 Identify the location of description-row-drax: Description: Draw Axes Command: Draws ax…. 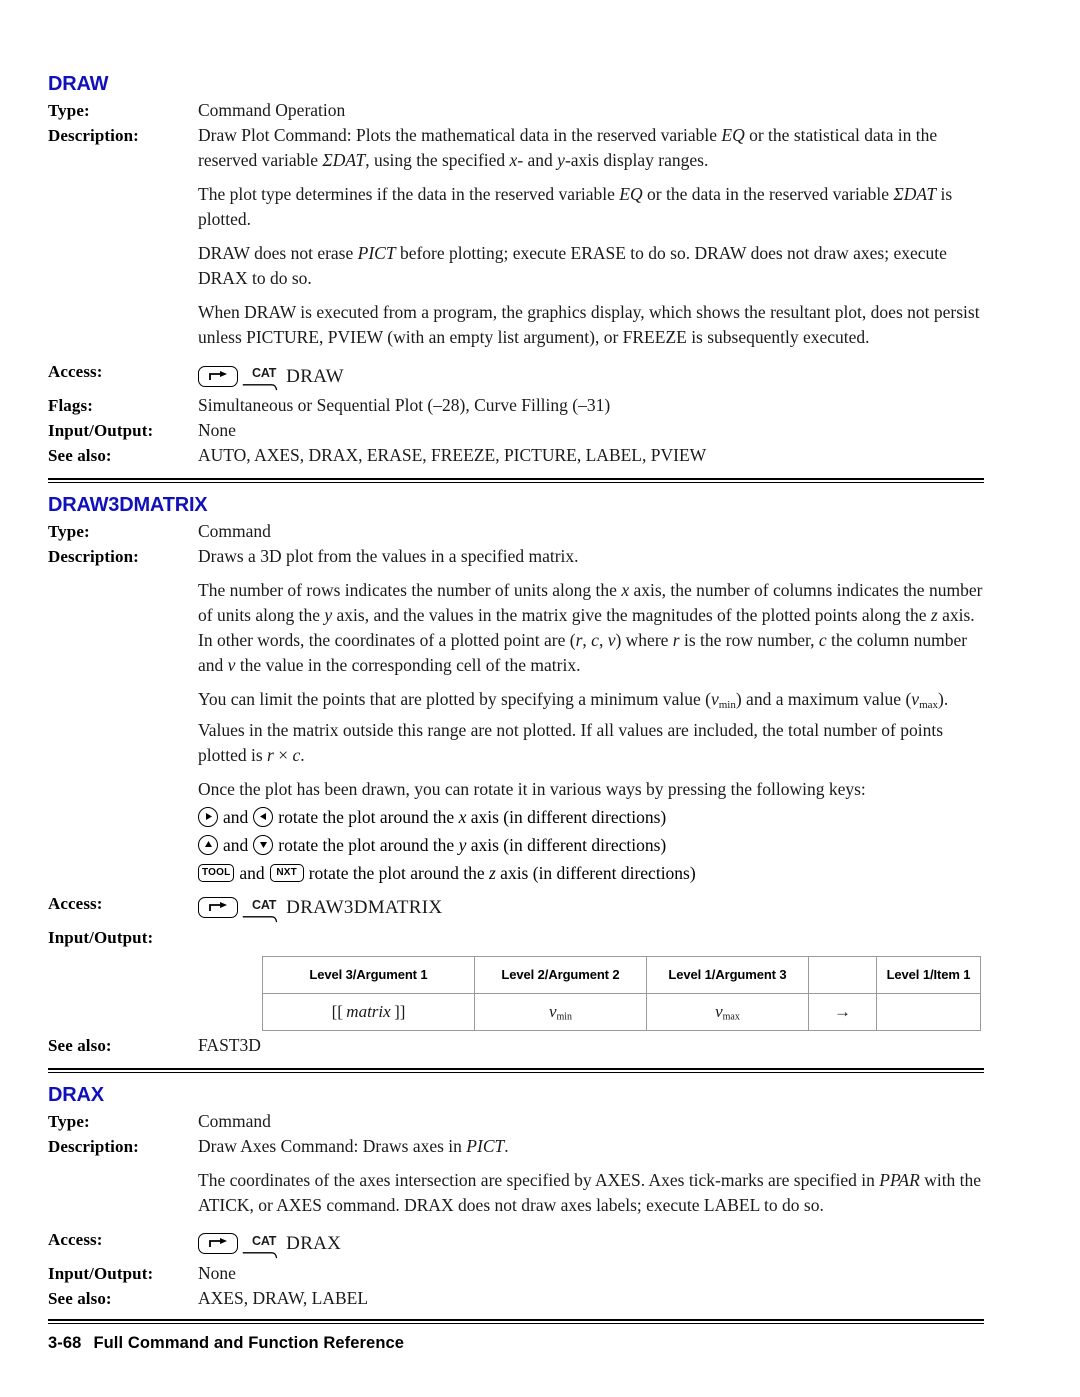
(516, 1146).